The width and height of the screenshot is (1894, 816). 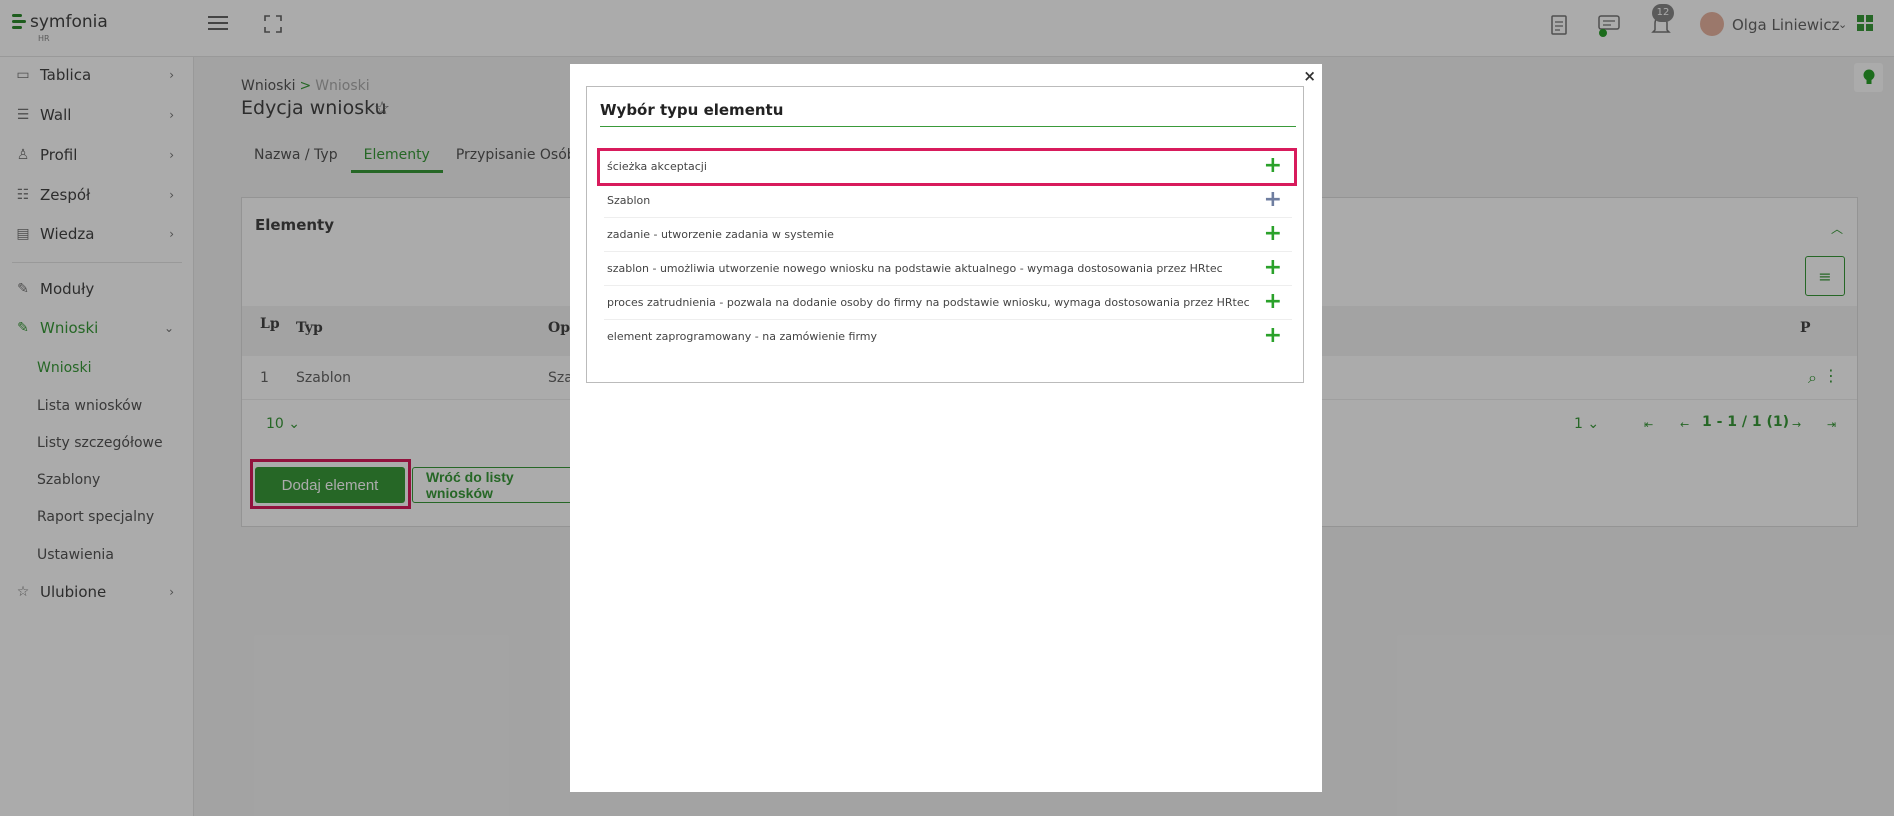 I want to click on option-szablon: Szablon +, so click(x=948, y=201).